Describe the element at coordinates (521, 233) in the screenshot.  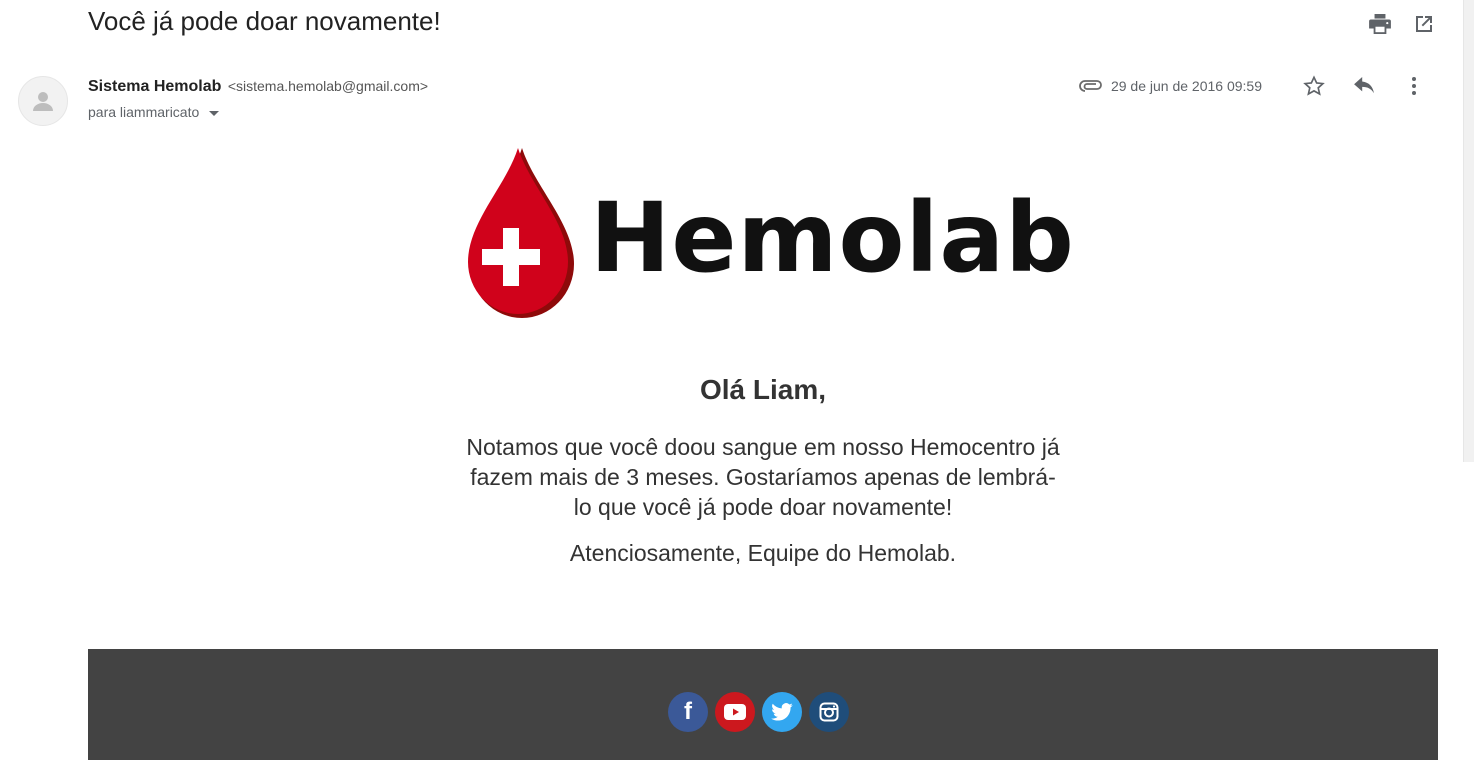
I see `blood-drop-icon` at that location.